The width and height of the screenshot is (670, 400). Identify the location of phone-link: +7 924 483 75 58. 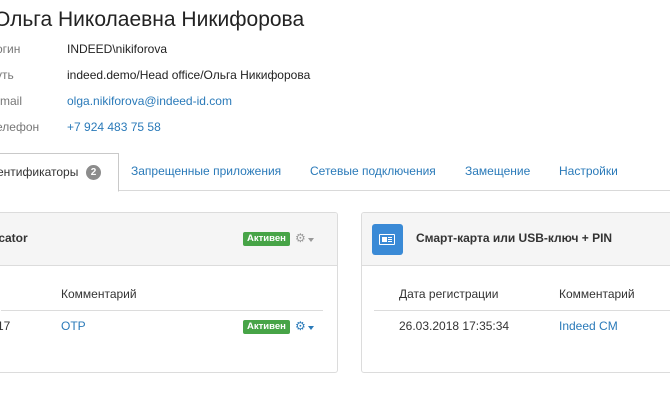
(114, 127).